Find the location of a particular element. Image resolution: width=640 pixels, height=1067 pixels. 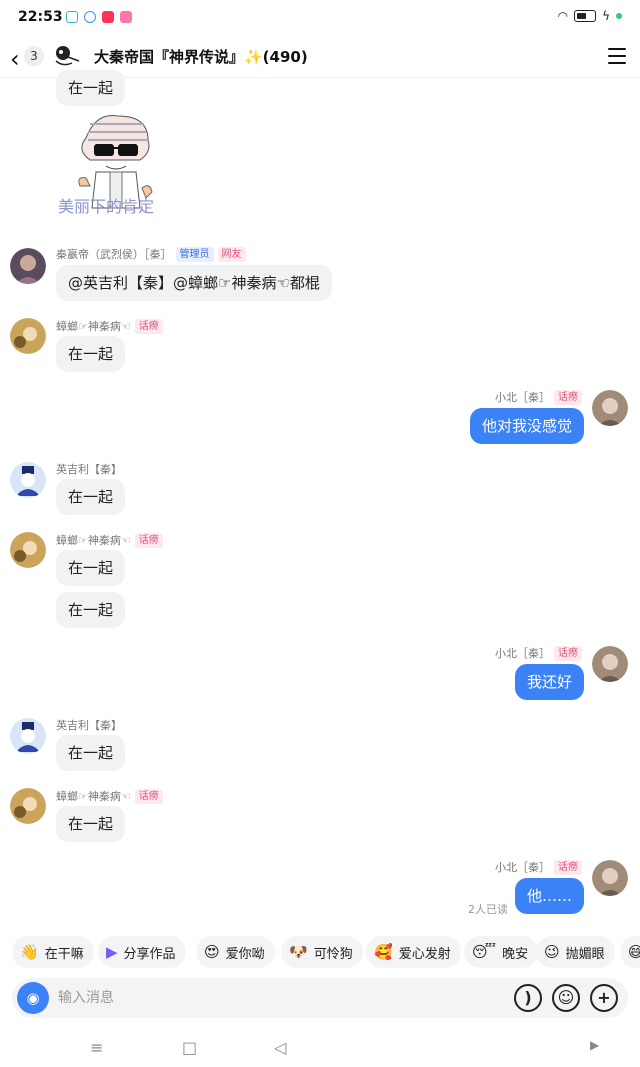

message-bubble-self: 他对我没感觉 is located at coordinates (526, 426).